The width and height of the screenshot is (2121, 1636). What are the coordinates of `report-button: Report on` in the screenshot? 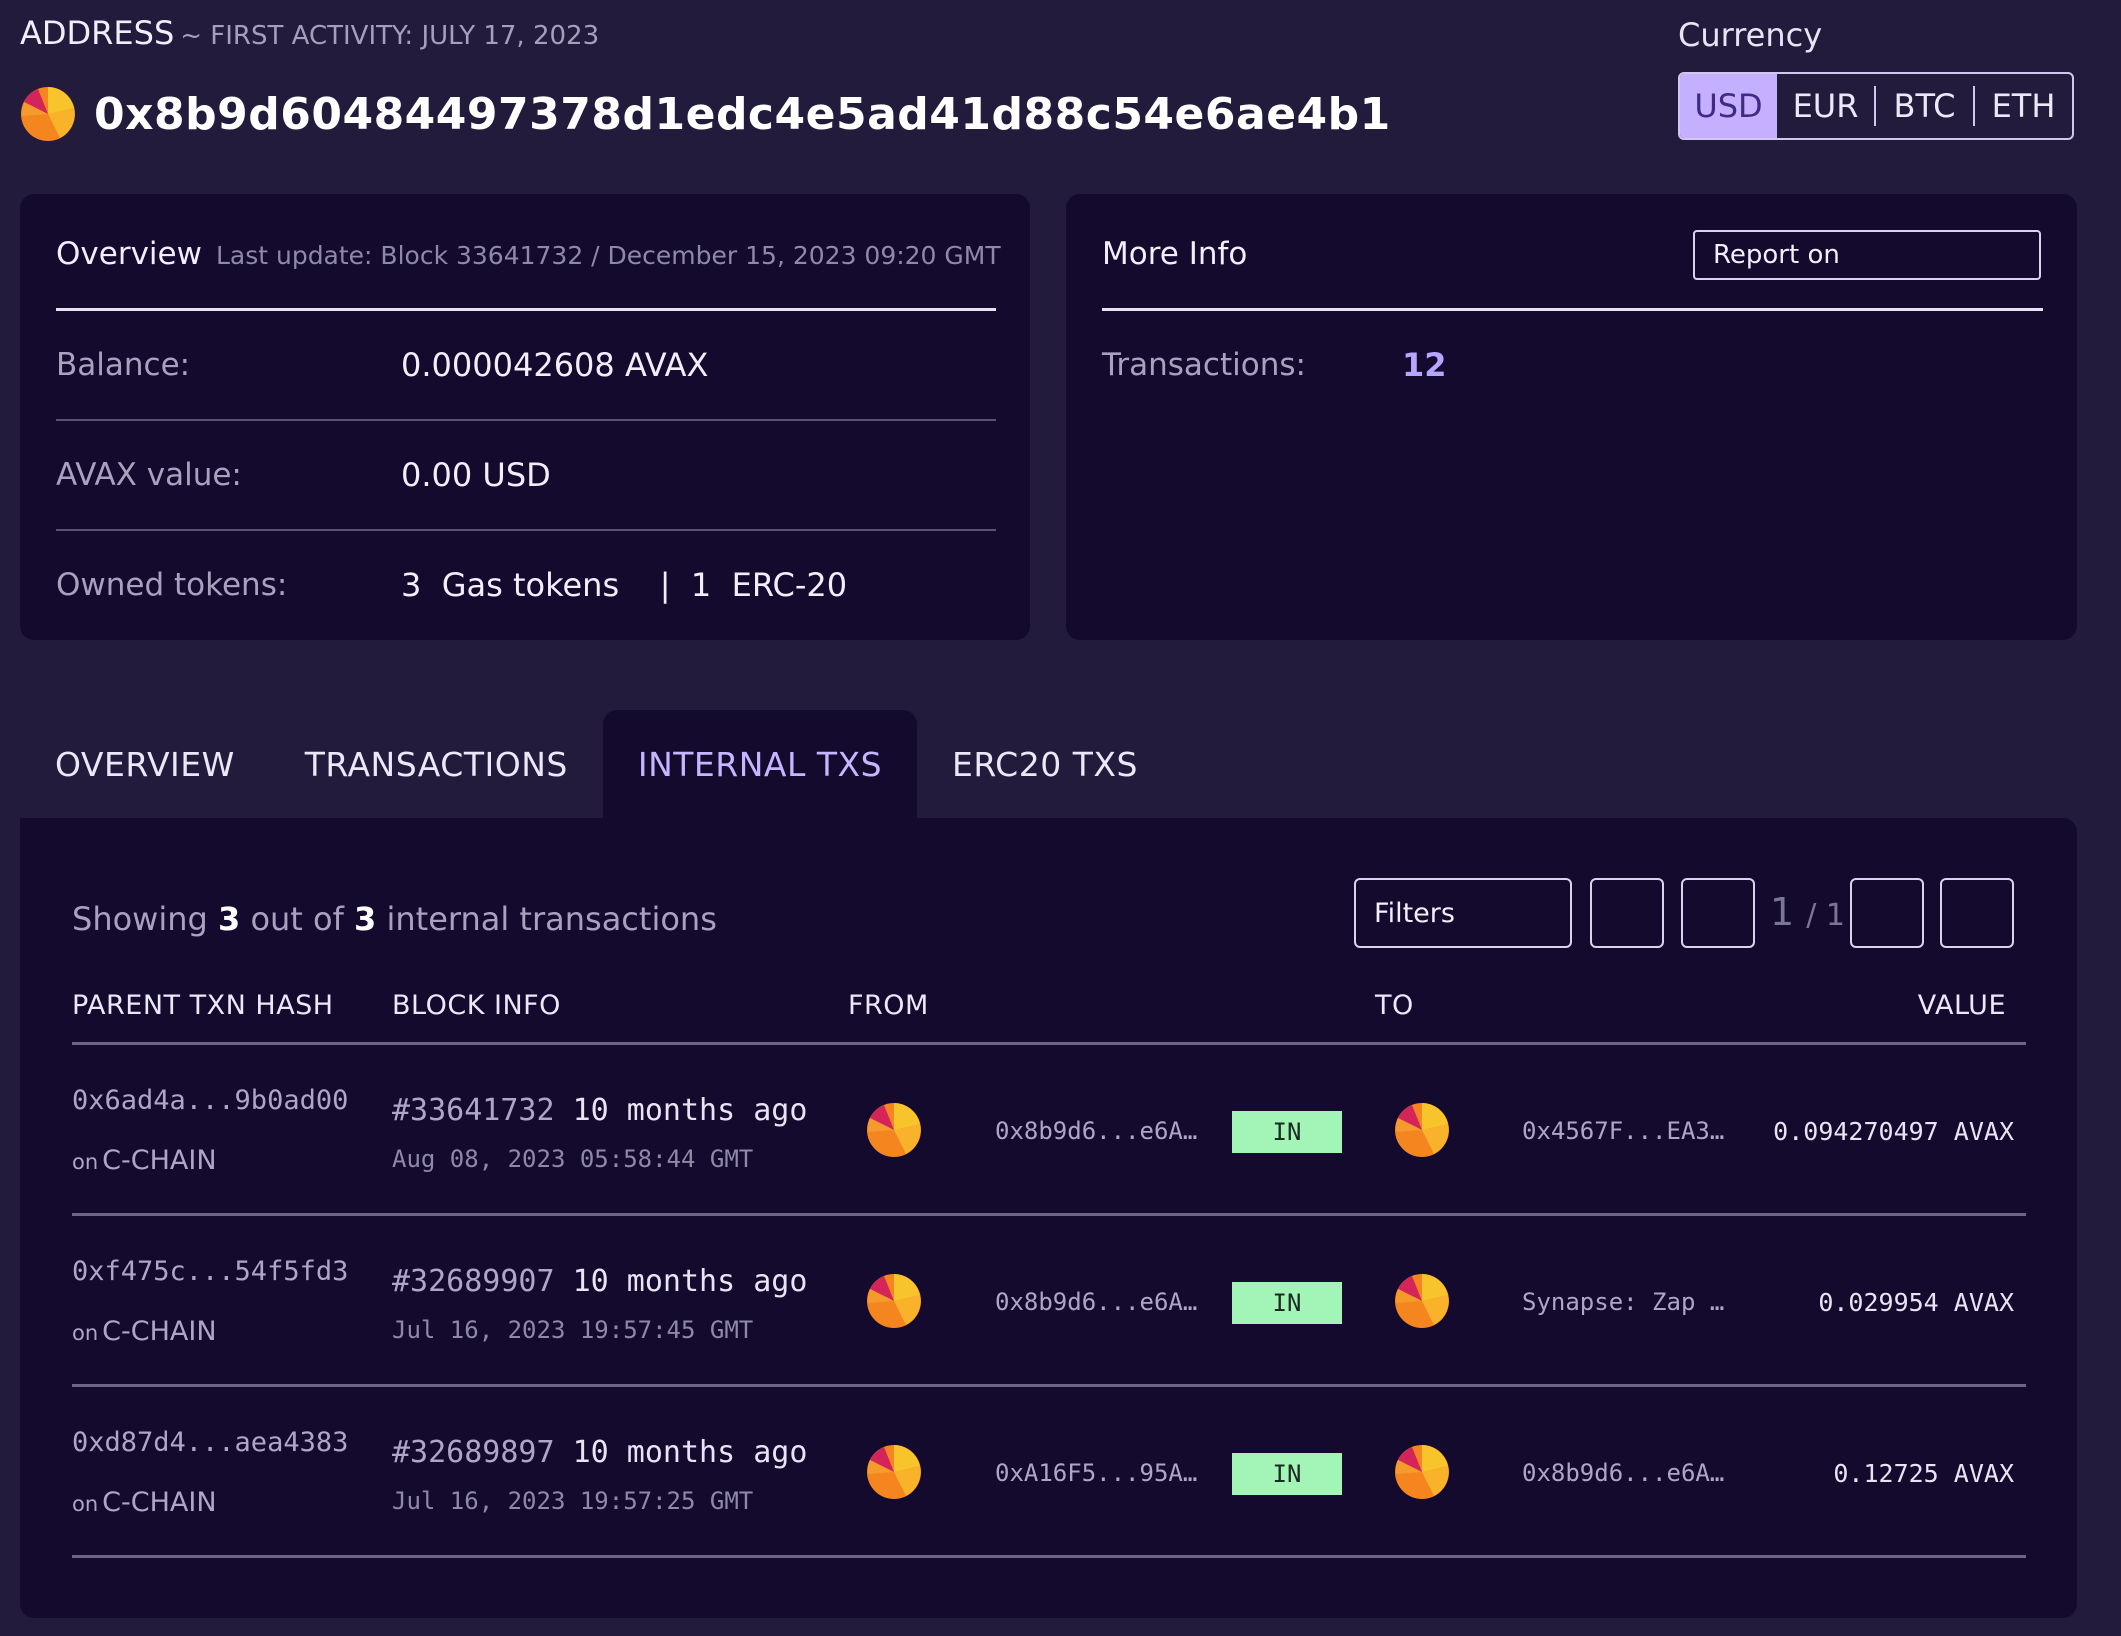 It's located at (1867, 255).